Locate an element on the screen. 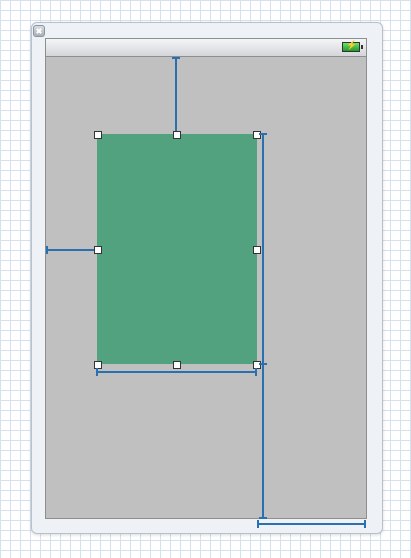 The width and height of the screenshot is (411, 558). constraint-top-space is located at coordinates (176, 94).